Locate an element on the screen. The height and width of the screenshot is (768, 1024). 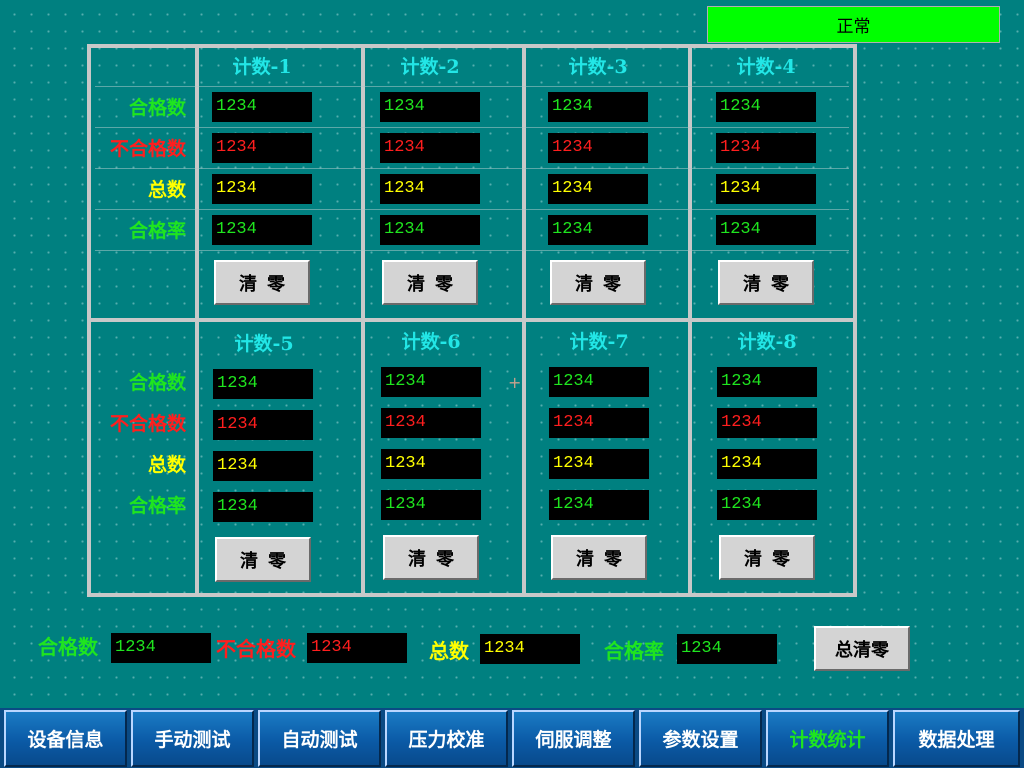
counter-title: 计数-8 is located at coordinates (767, 342).